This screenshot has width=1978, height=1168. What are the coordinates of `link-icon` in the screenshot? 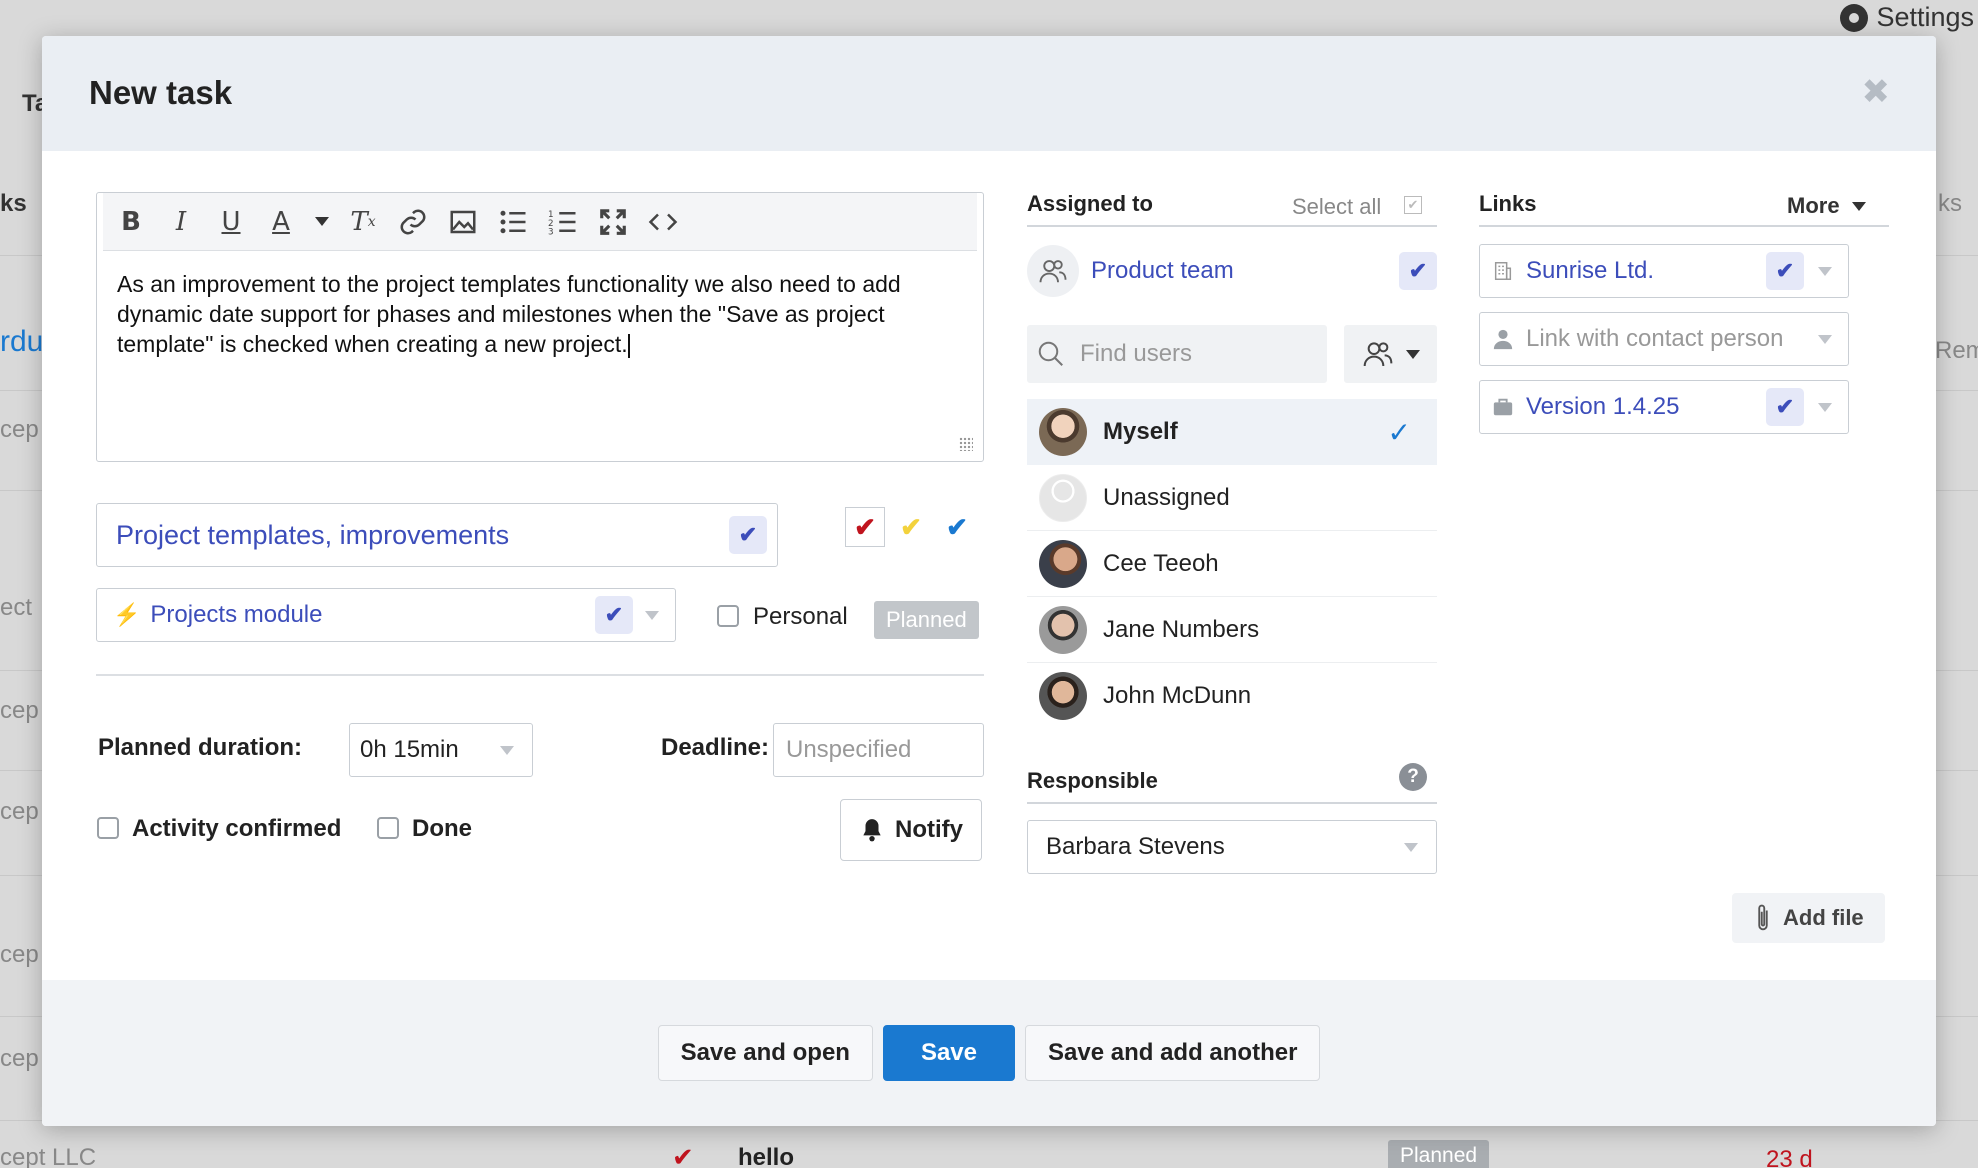 It's located at (413, 222).